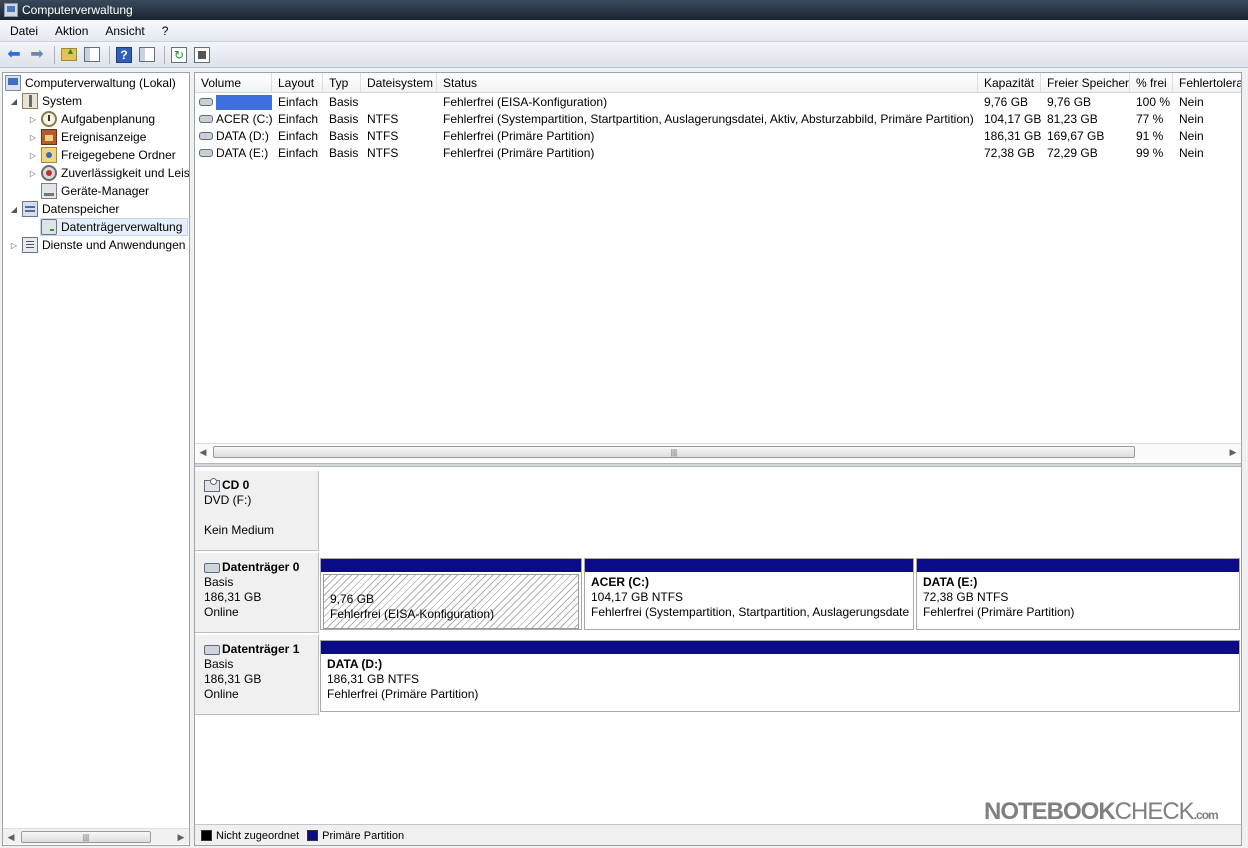 The height and width of the screenshot is (848, 1248). What do you see at coordinates (49, 119) in the screenshot?
I see `clock-icon` at bounding box center [49, 119].